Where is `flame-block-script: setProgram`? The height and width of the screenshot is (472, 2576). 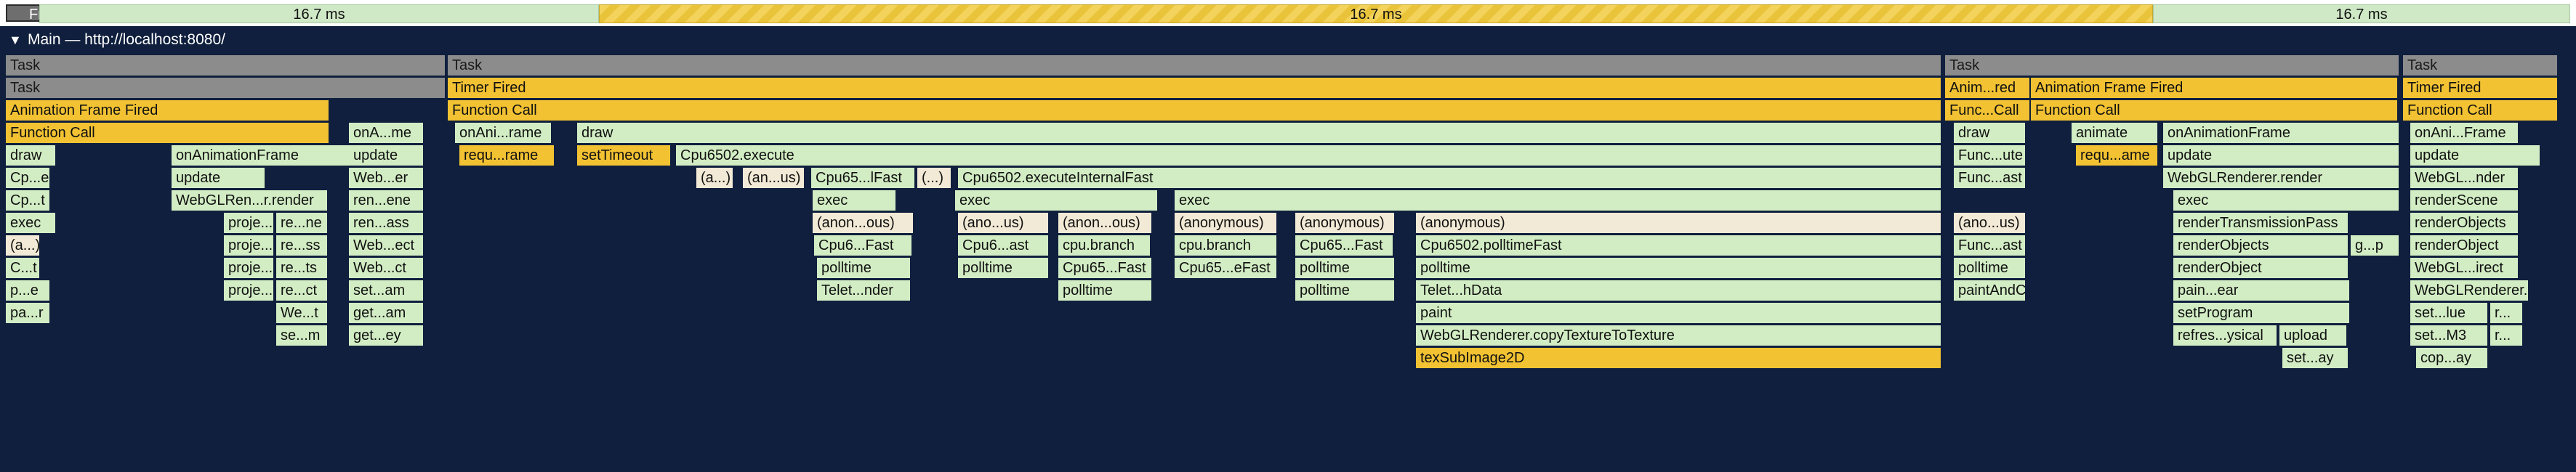
flame-block-script: setProgram is located at coordinates (2262, 313).